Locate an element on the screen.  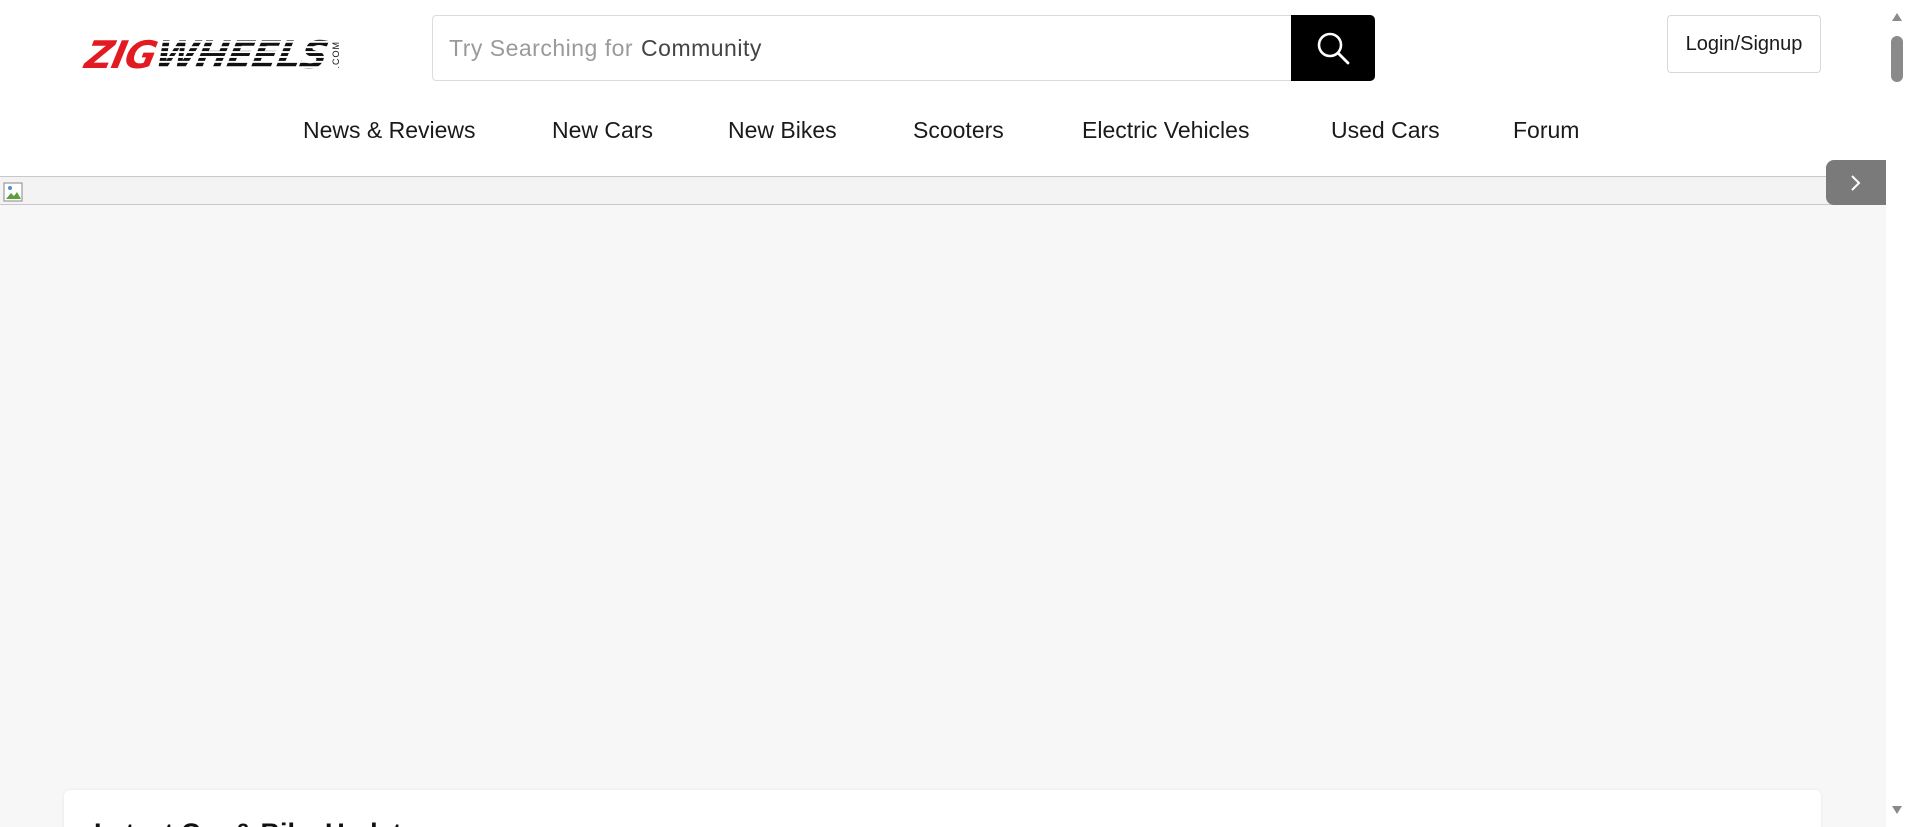
search-input: Try Searching for Community is located at coordinates (862, 48).